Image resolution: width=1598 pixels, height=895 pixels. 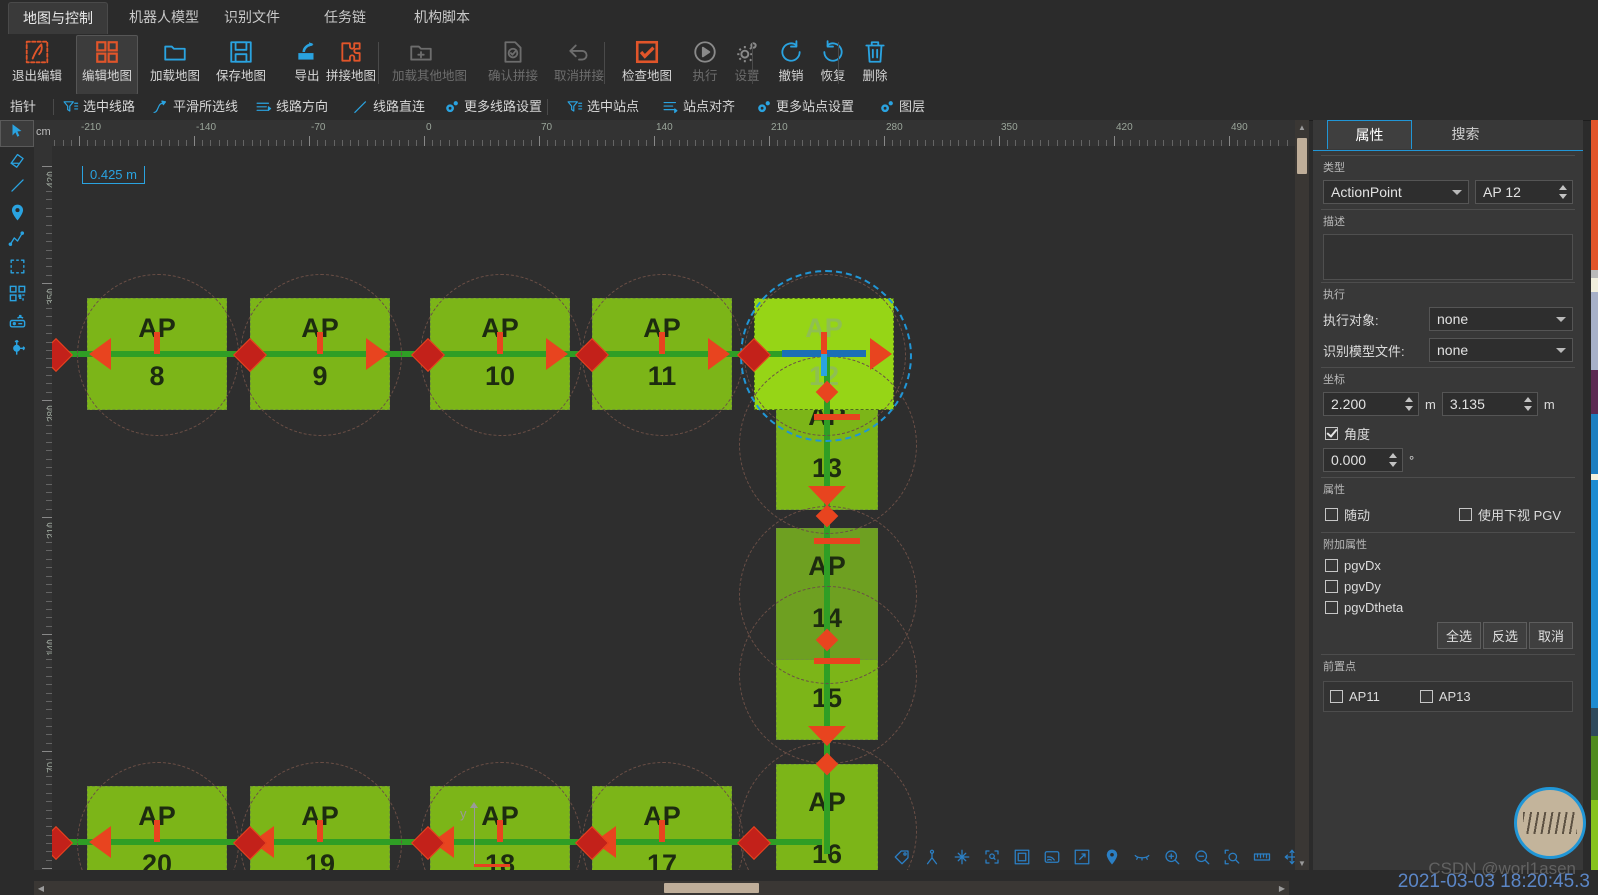 I want to click on rail-axis-button, so click(x=17, y=349).